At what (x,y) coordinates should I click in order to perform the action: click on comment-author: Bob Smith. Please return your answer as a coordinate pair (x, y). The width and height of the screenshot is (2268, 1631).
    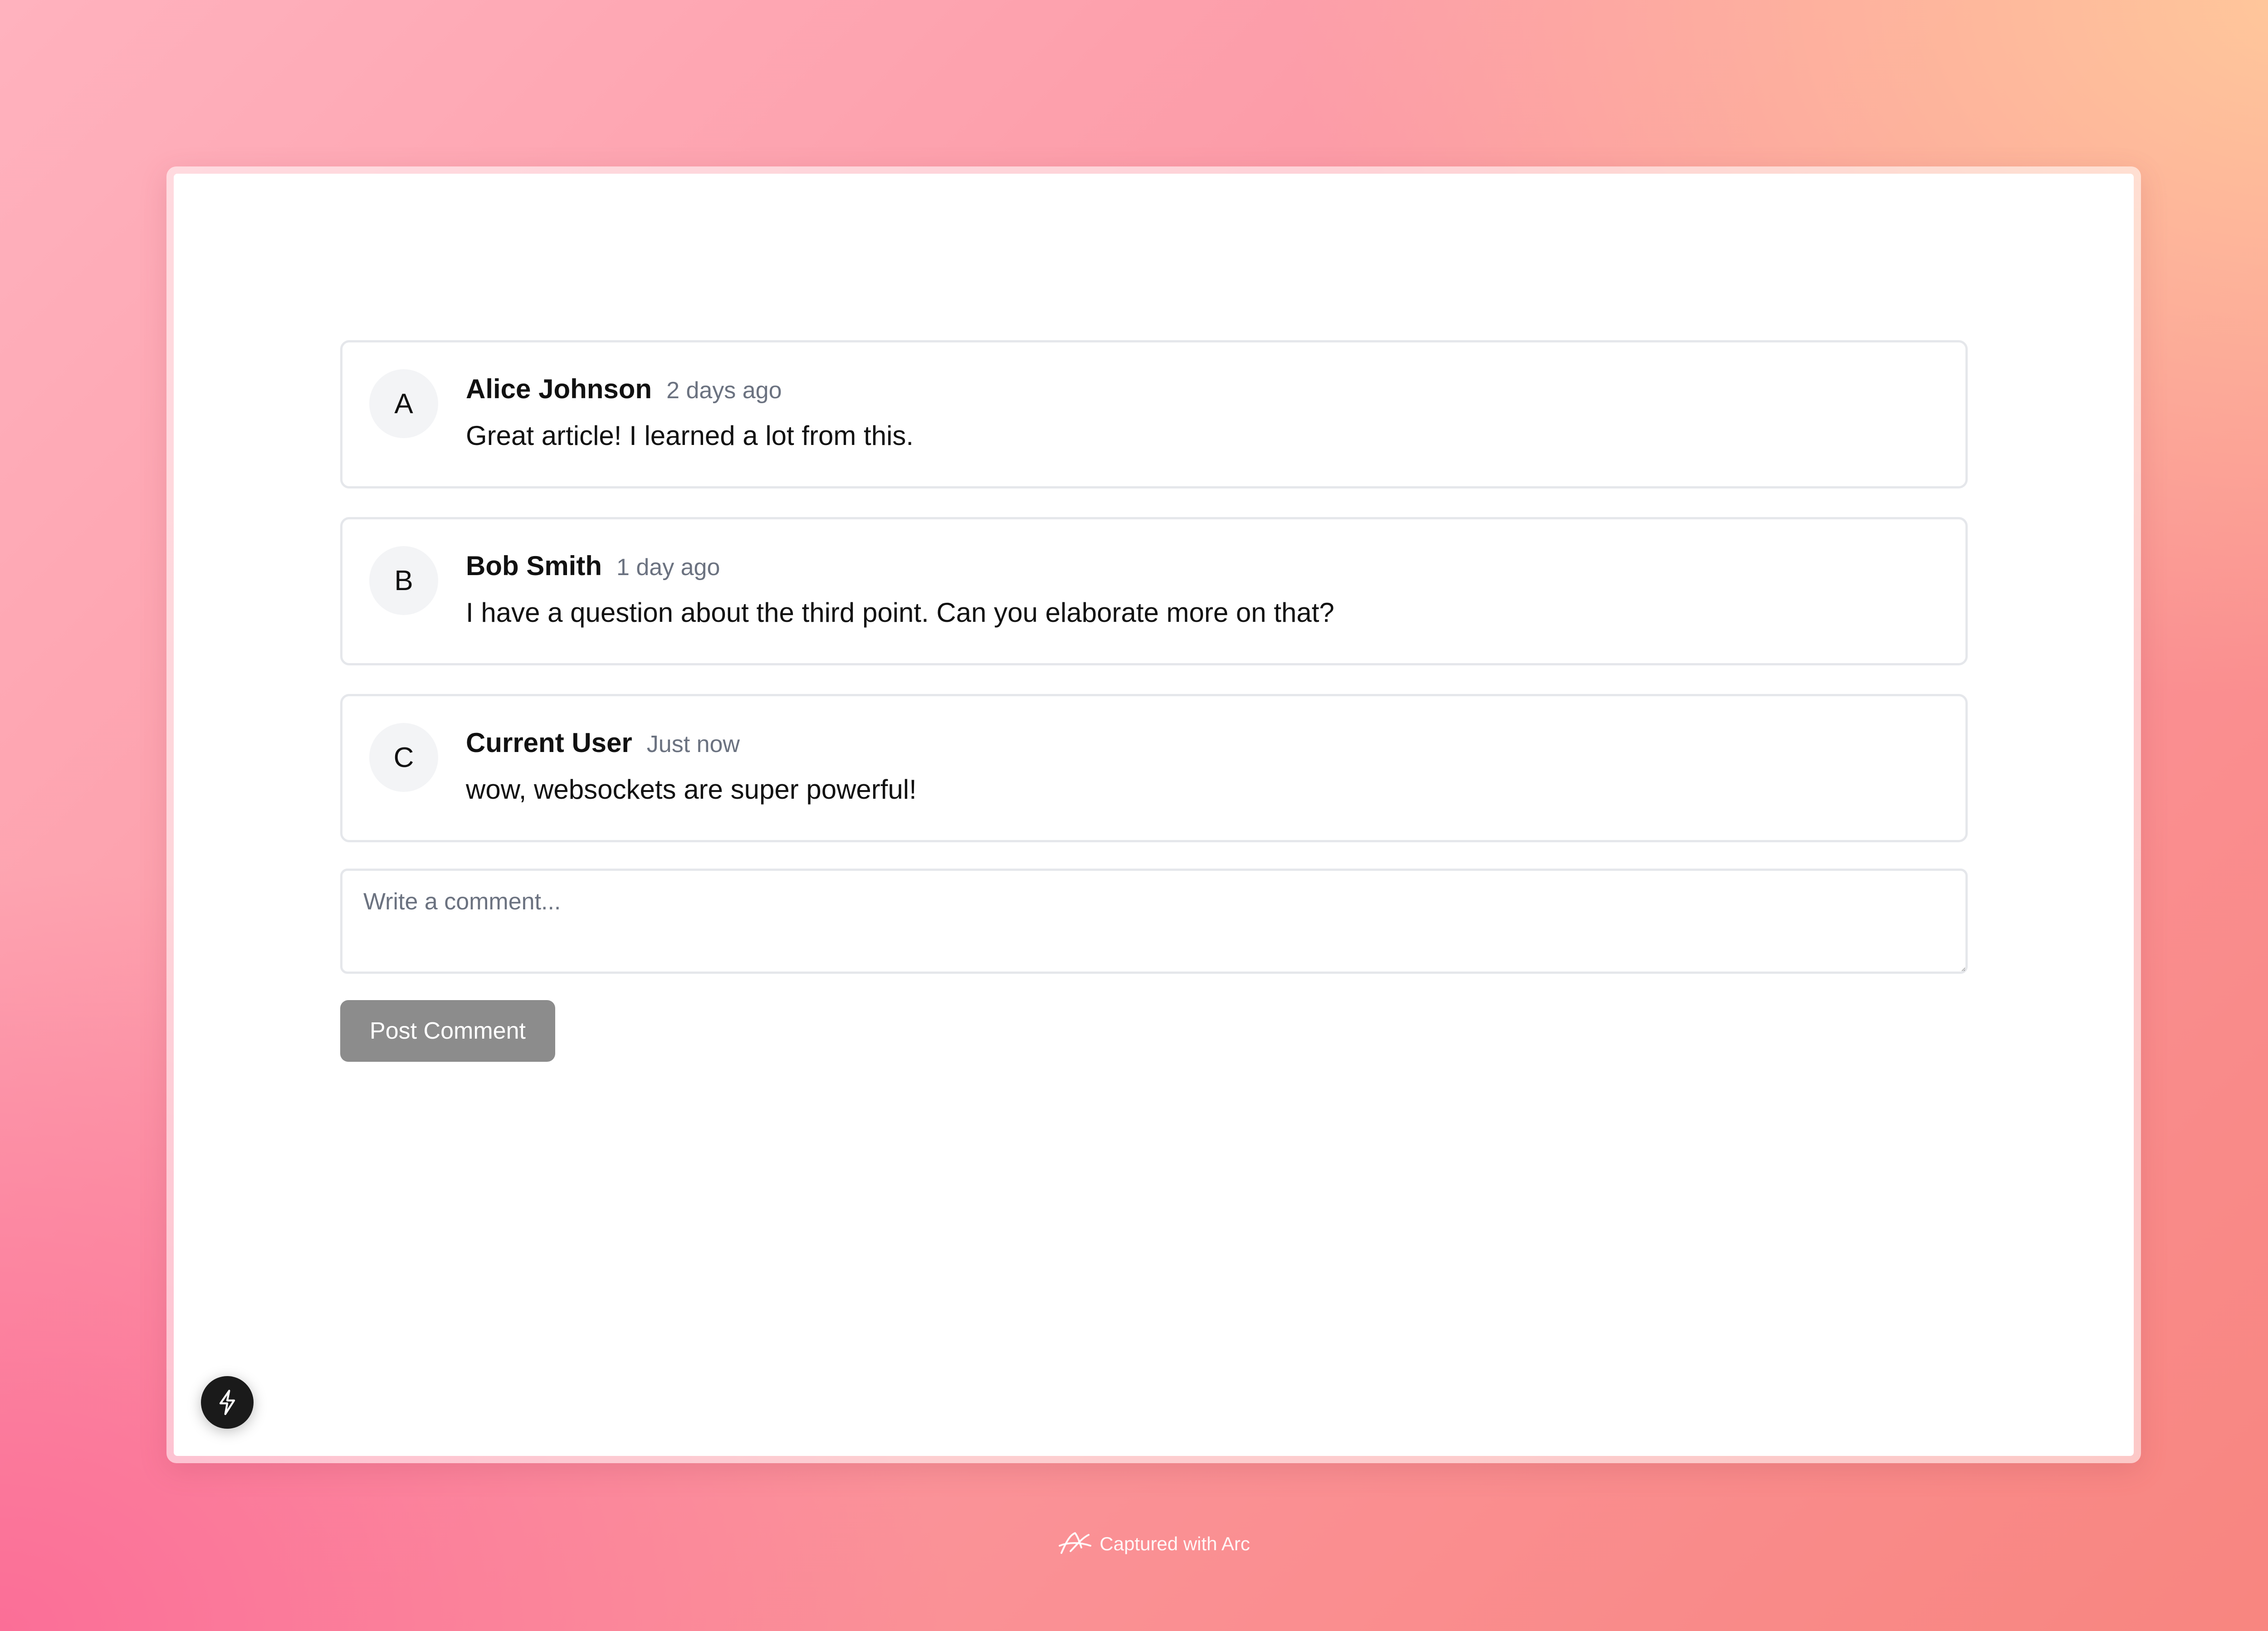
    Looking at the image, I should click on (534, 566).